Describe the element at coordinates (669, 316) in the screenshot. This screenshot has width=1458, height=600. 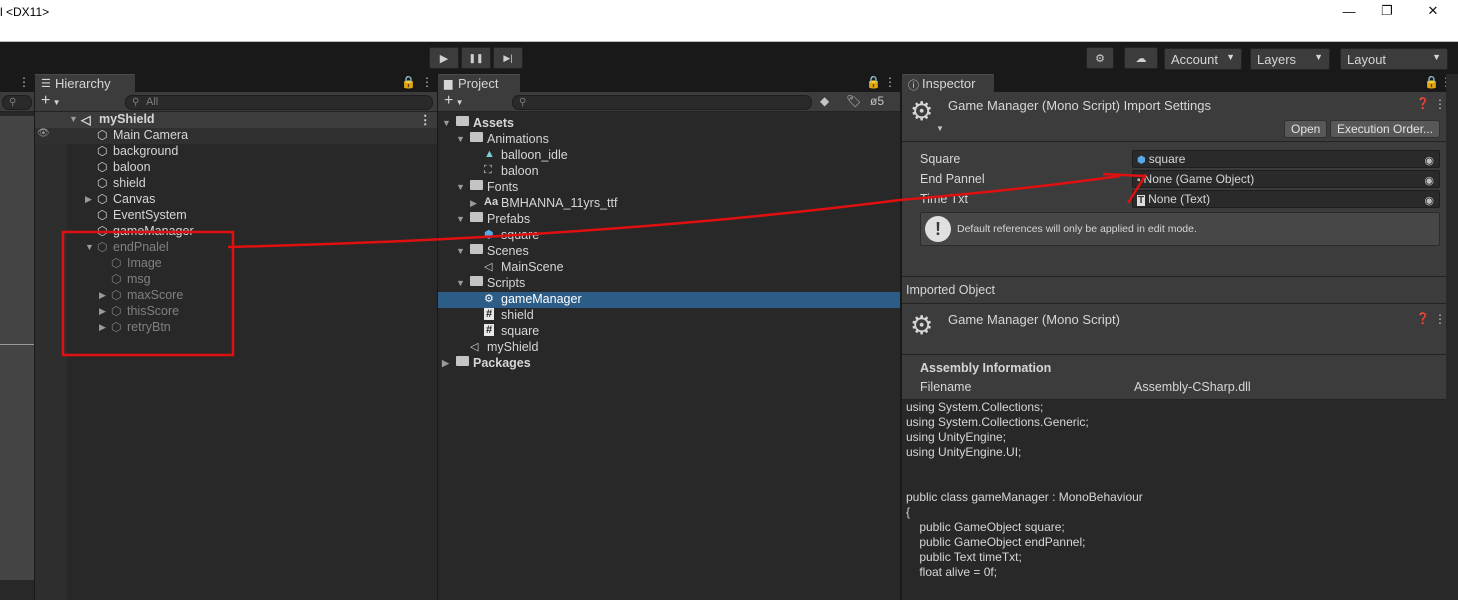
I see `project-item: # shield` at that location.